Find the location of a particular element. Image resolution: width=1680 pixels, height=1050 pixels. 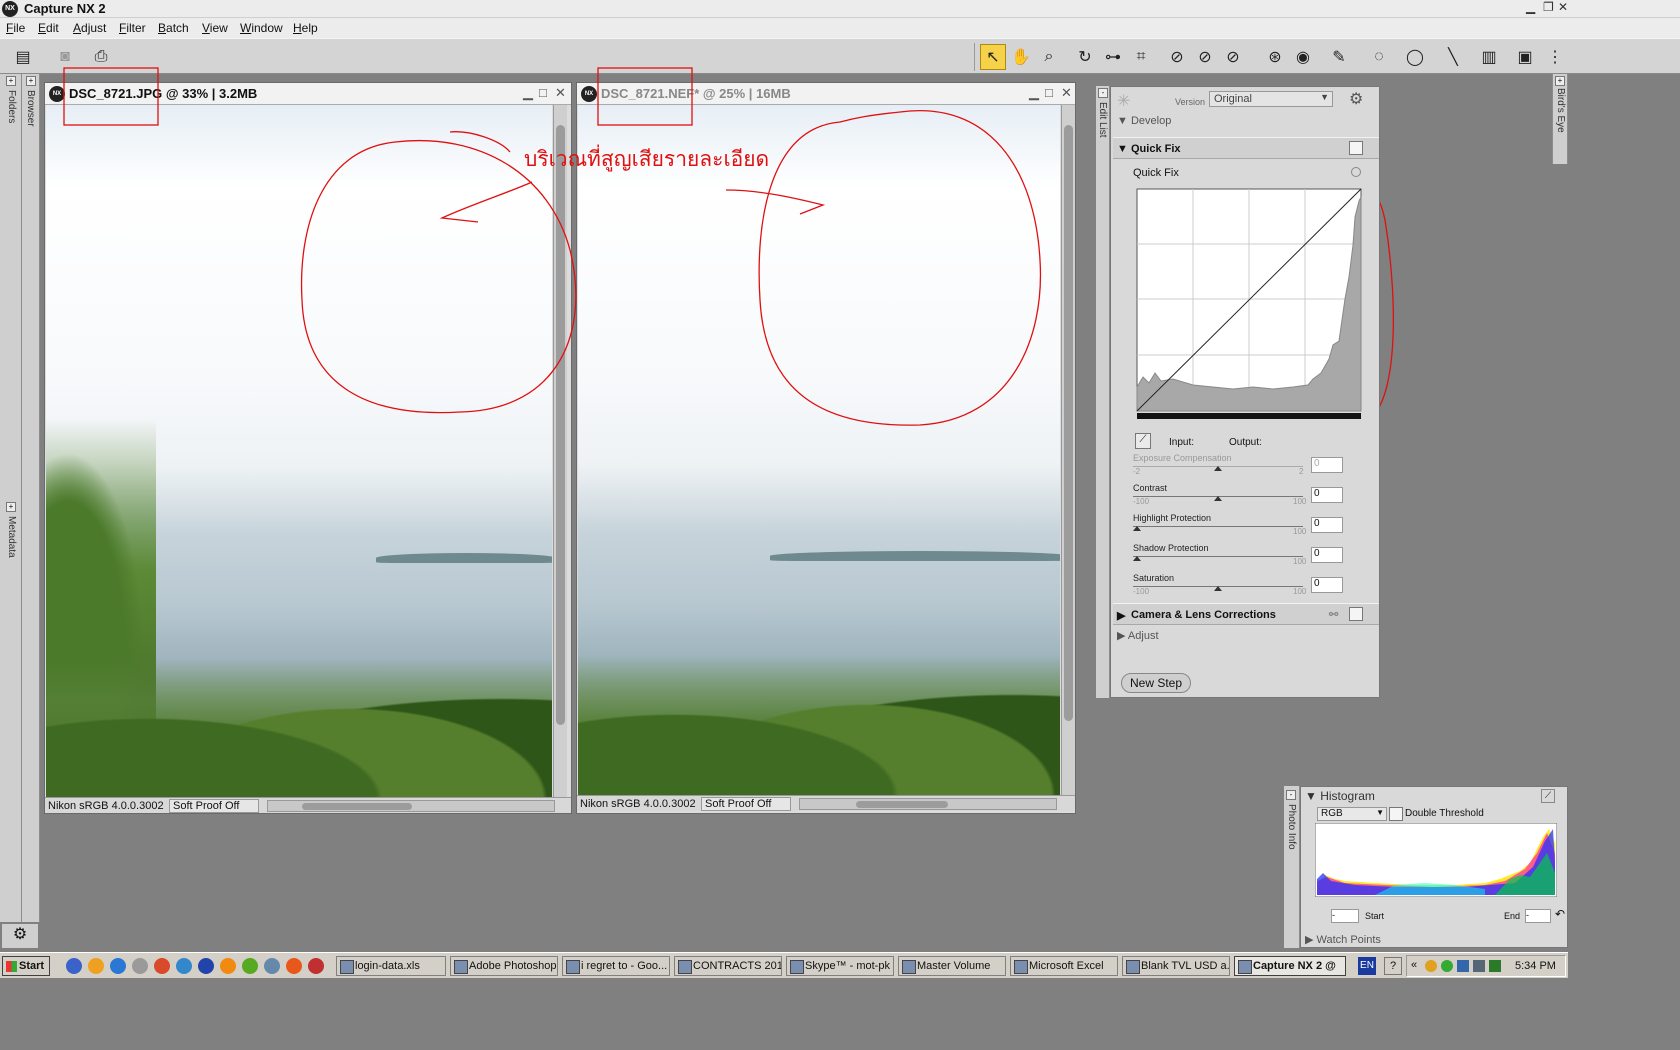

close-button: ✕ is located at coordinates (1563, 7).